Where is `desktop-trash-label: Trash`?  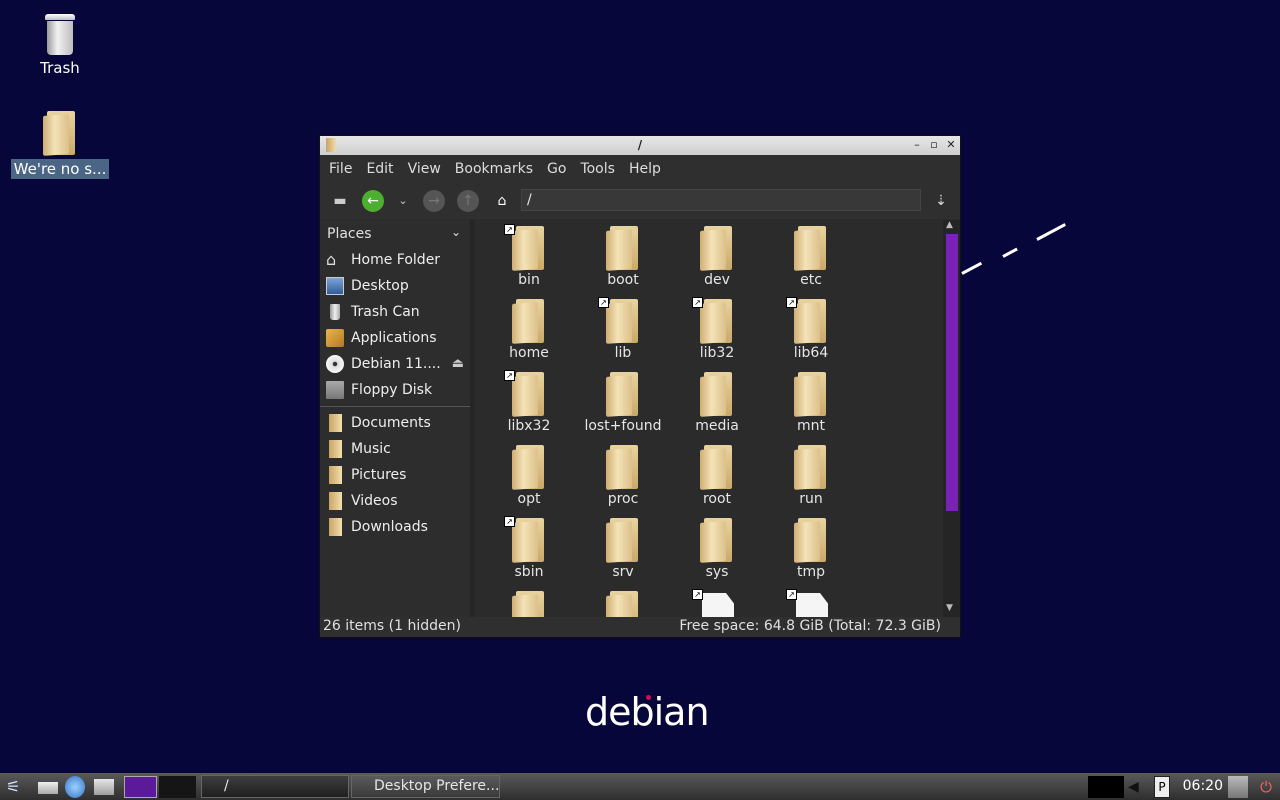 desktop-trash-label: Trash is located at coordinates (60, 68).